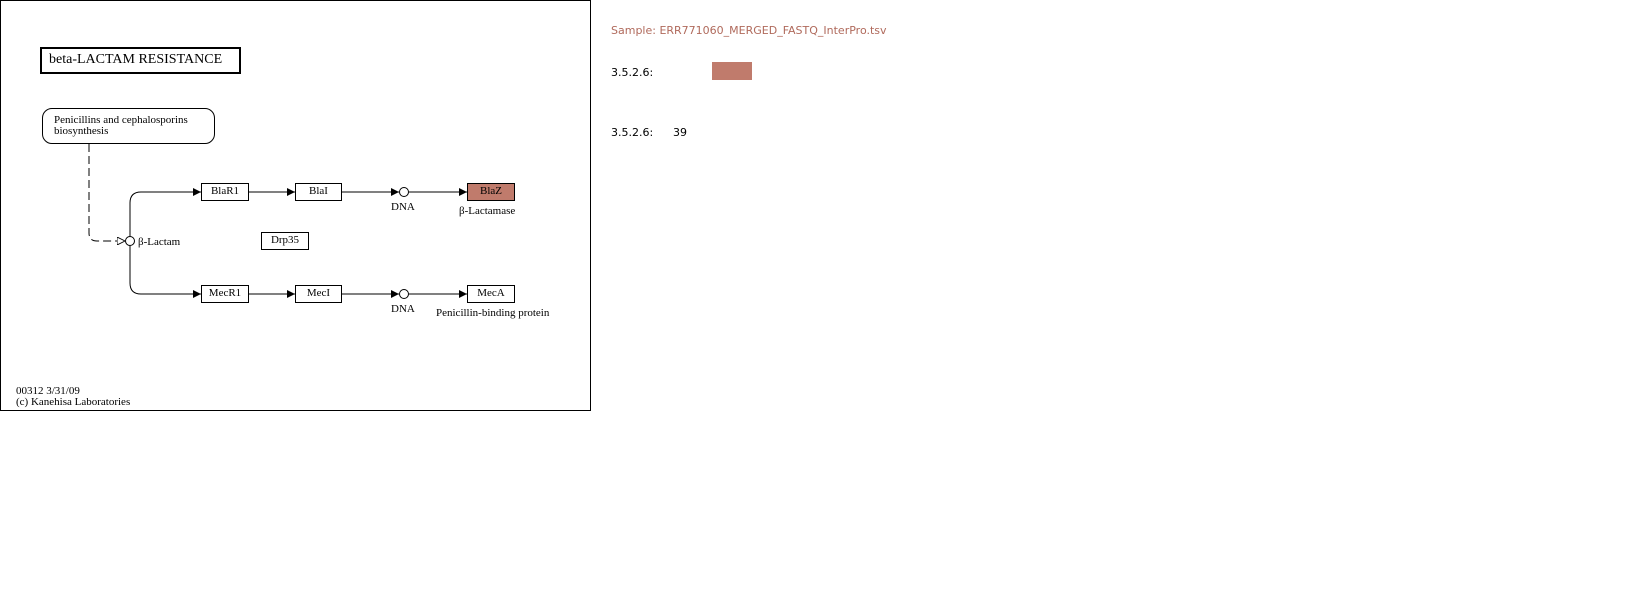 The height and width of the screenshot is (609, 1627). I want to click on ec-row-1-label: 3.5.2.6:, so click(632, 72).